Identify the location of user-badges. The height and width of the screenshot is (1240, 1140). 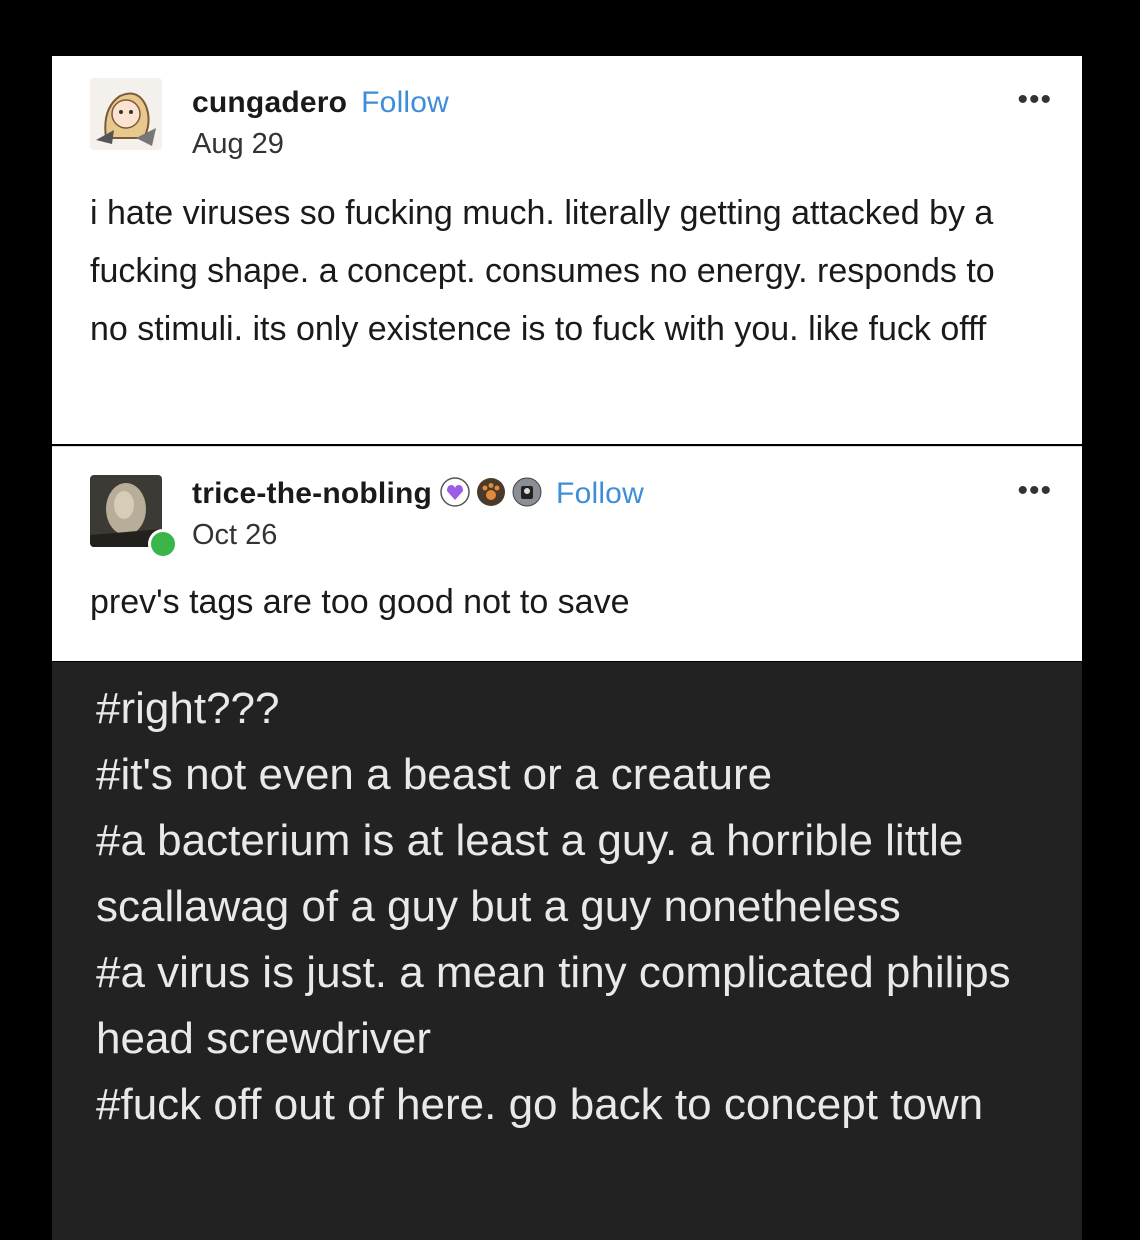
(491, 492).